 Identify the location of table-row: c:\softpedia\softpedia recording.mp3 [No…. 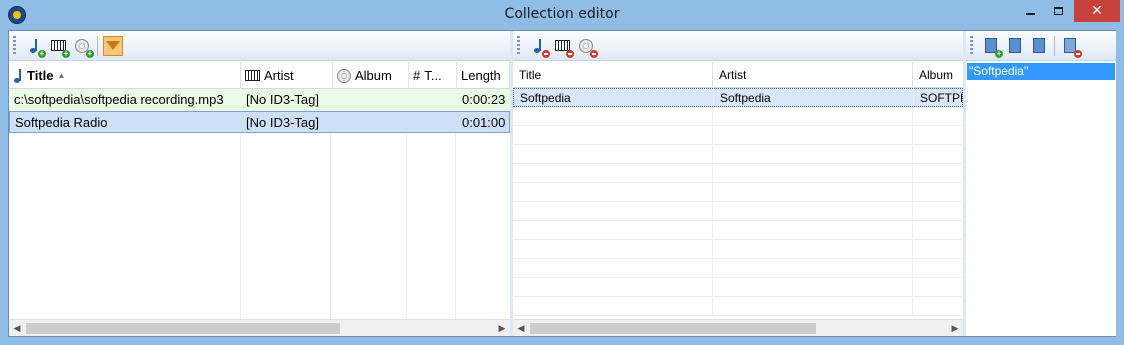
(259, 100).